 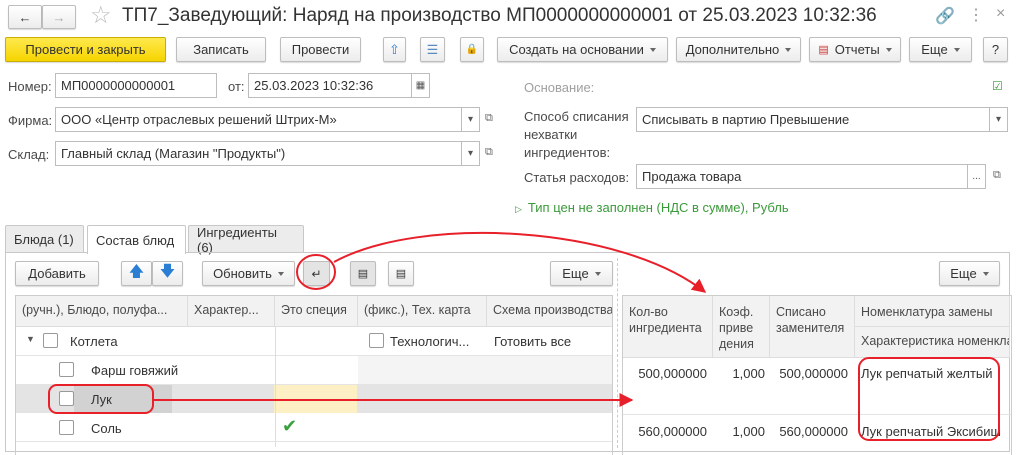 I want to click on annotation-arrow-curve, so click(x=520, y=262).